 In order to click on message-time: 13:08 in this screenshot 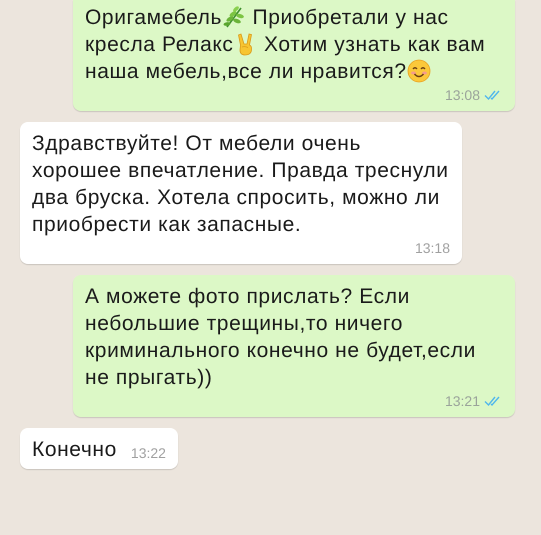, I will do `click(462, 95)`.